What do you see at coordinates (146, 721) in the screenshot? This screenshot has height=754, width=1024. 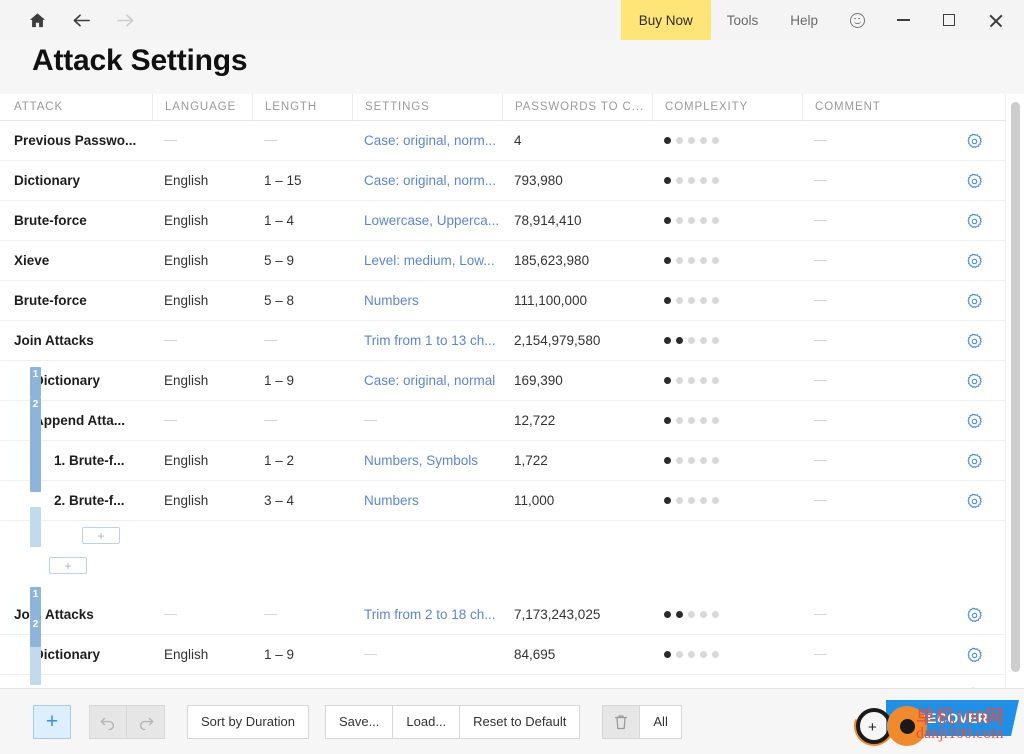 I see `redo-icon` at bounding box center [146, 721].